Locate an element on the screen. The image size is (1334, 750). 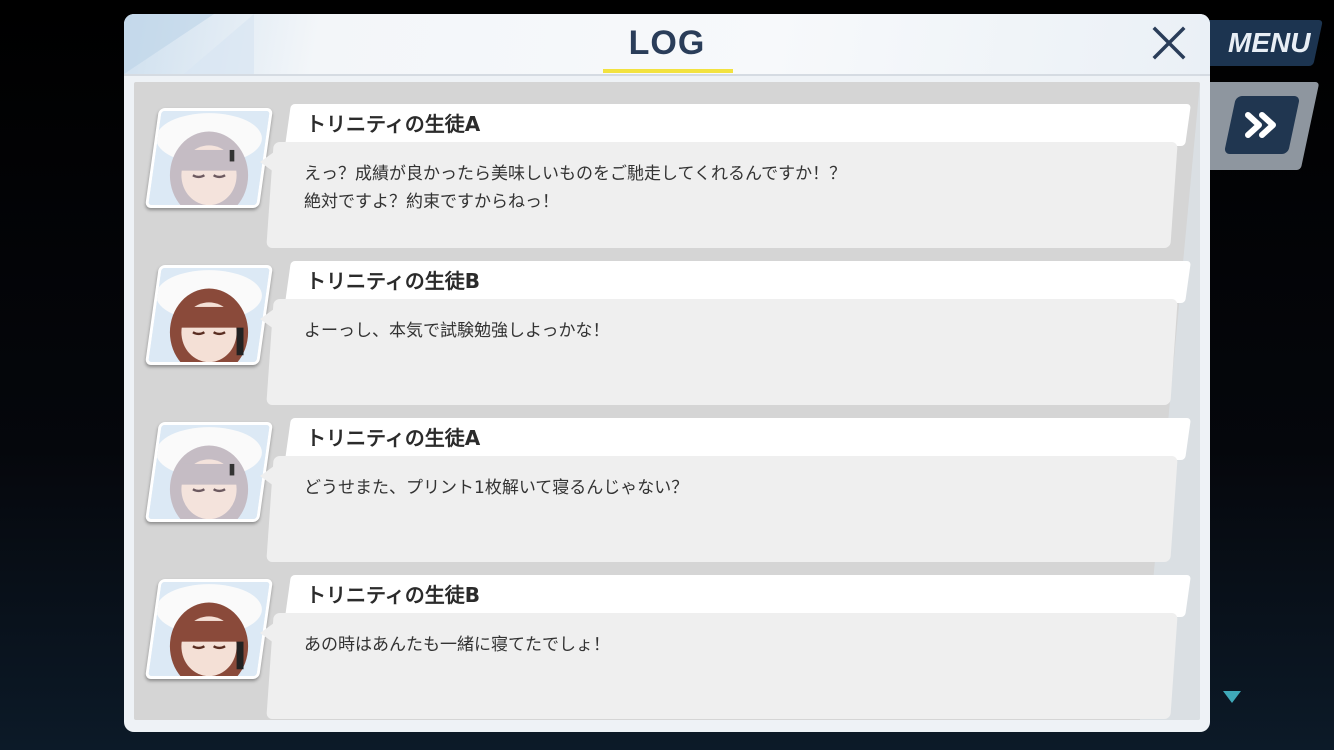
dialogue-line: えっ？成績が良かったら美味しいものをご馳走してくれるんですか！？ is located at coordinates (575, 174).